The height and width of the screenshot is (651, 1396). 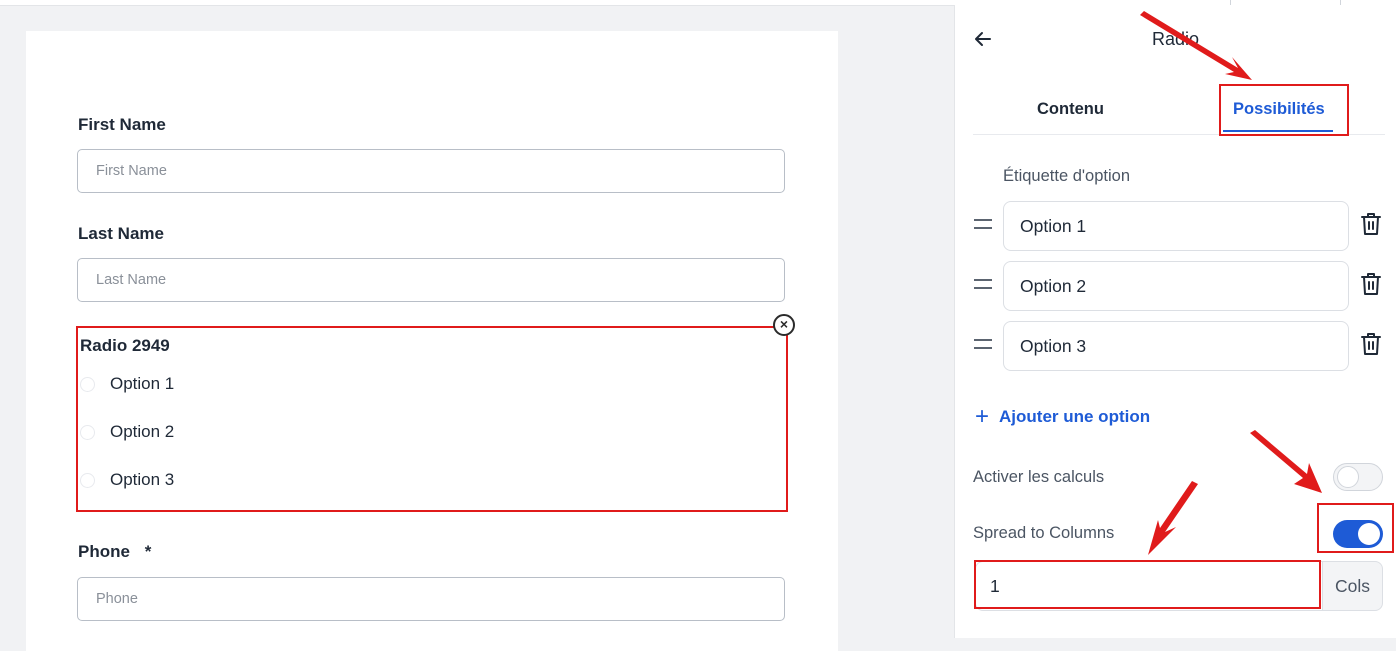 I want to click on first-name-label: First Name, so click(x=122, y=124).